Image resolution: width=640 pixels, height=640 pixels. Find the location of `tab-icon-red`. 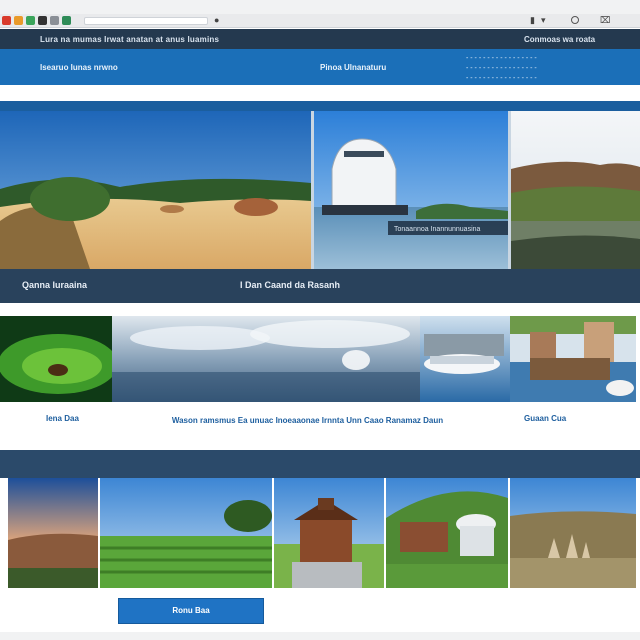

tab-icon-red is located at coordinates (6, 20).